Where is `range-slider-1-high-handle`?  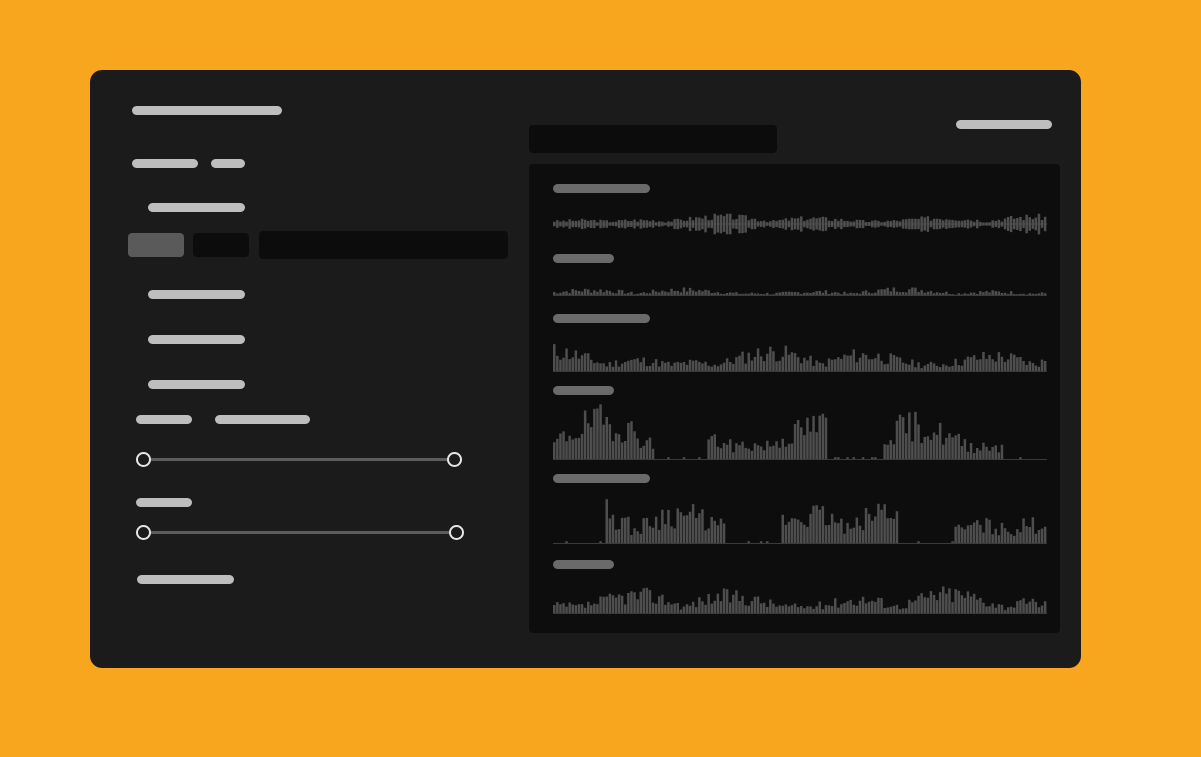
range-slider-1-high-handle is located at coordinates (454, 459).